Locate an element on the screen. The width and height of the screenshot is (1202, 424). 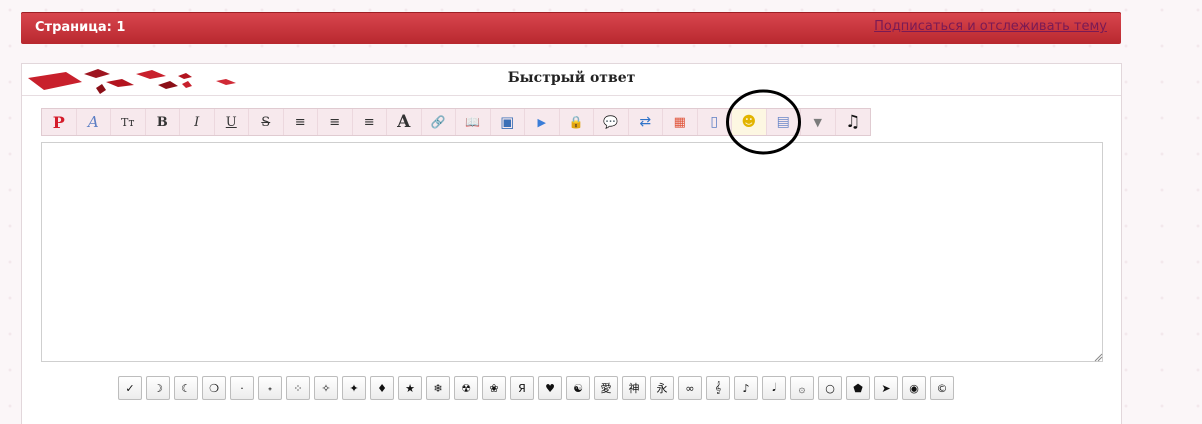
symbol-button: ❄ is located at coordinates (438, 388).